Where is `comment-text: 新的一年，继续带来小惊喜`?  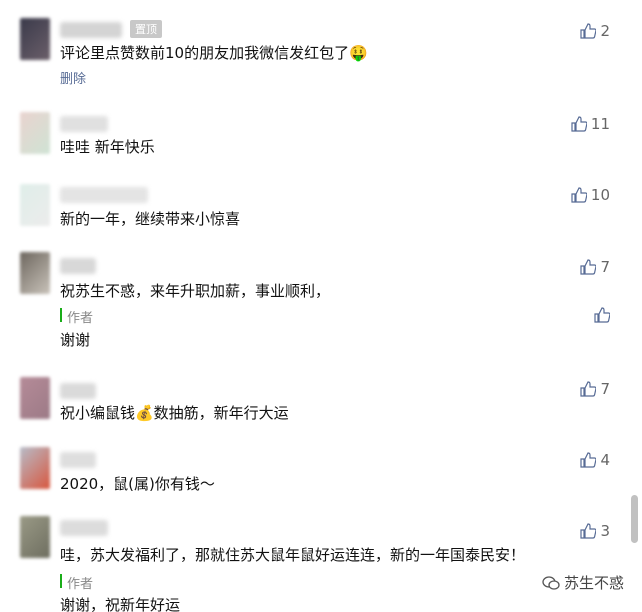 comment-text: 新的一年，继续带来小惊喜 is located at coordinates (150, 219).